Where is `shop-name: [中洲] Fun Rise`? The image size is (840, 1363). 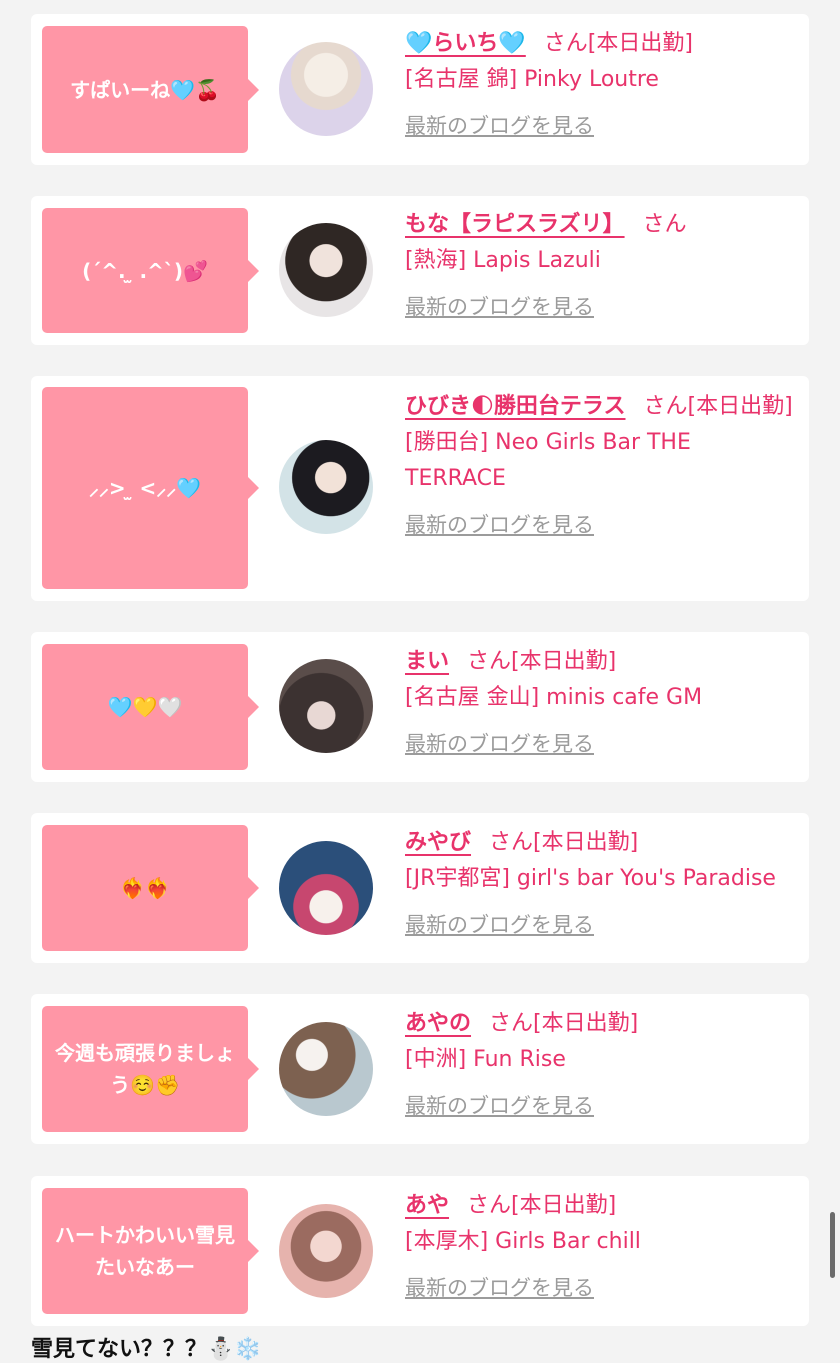
shop-name: [中洲] Fun Rise is located at coordinates (485, 1059).